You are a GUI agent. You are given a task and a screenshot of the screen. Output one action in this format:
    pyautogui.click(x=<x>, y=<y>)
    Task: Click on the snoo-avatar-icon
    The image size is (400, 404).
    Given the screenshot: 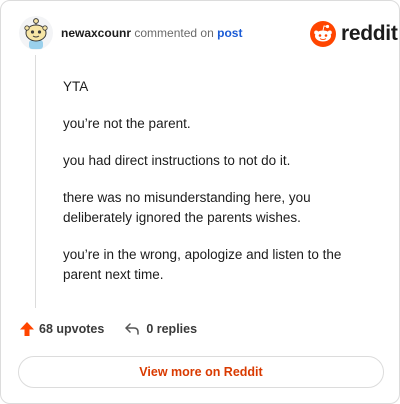 What is the action you would take?
    pyautogui.click(x=36, y=33)
    